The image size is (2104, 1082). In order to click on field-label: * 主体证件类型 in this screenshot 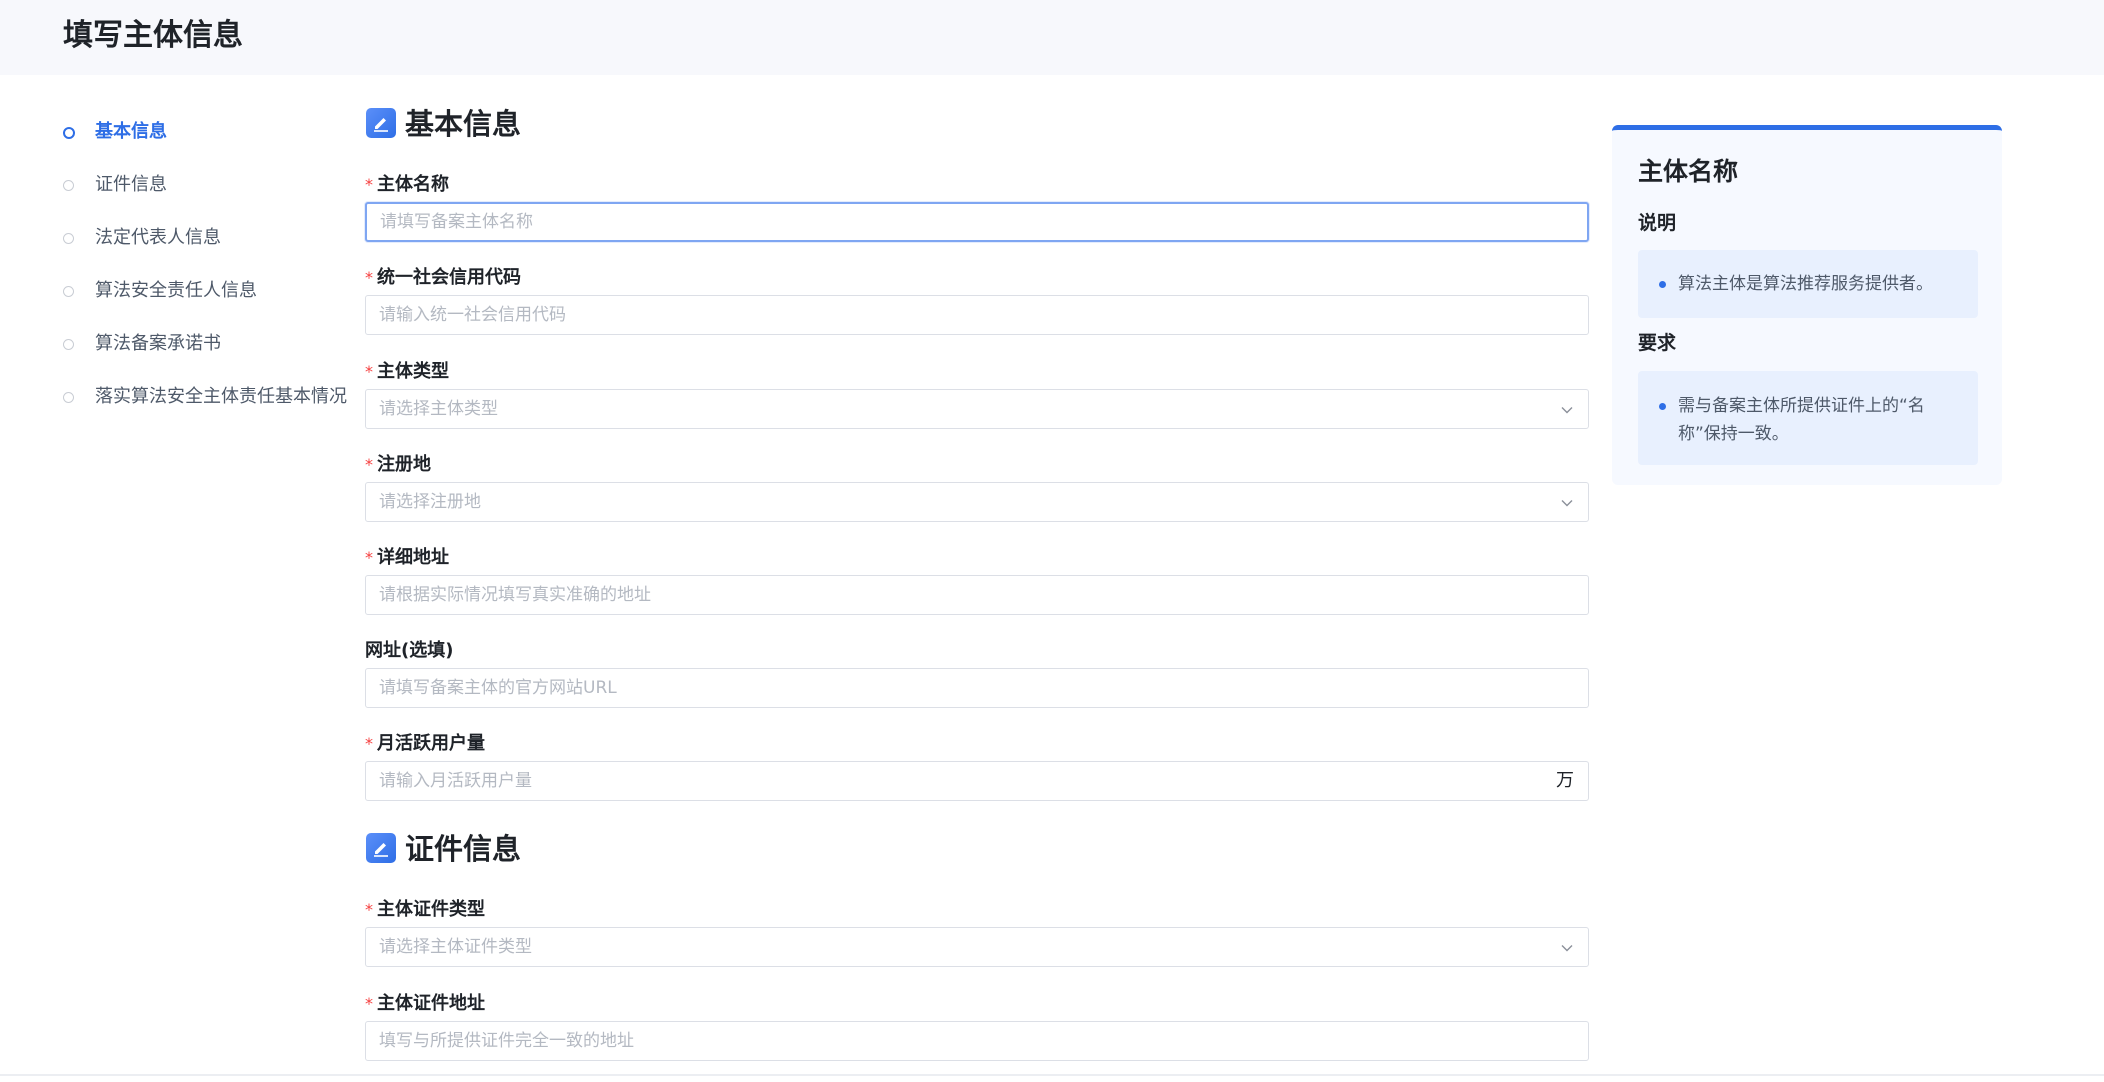, I will do `click(425, 910)`.